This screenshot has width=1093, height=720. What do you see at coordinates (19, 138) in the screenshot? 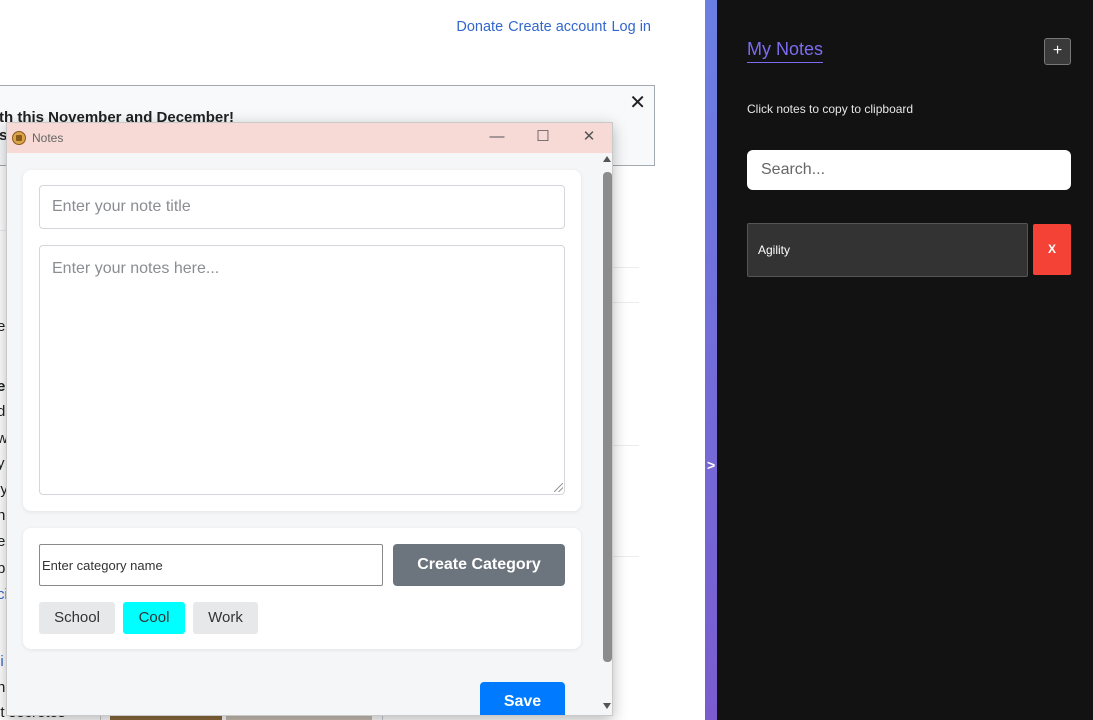
I see `app-icon` at bounding box center [19, 138].